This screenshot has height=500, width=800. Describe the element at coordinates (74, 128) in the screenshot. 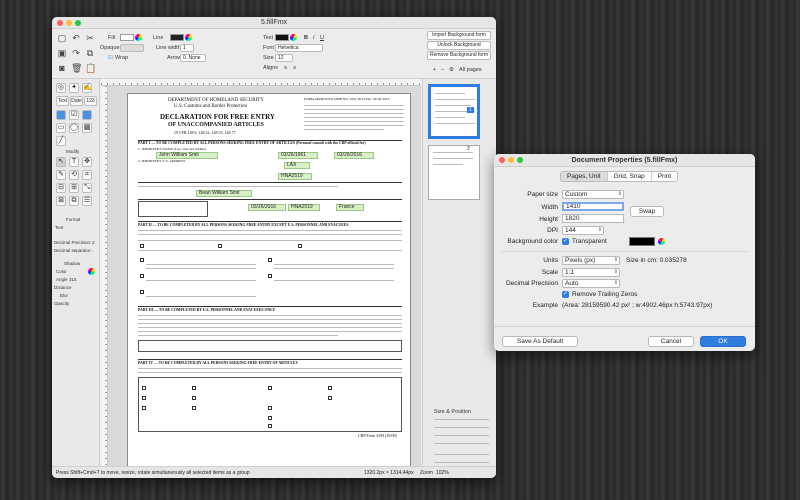

I see `ellipse-tool-icon: ◯` at that location.